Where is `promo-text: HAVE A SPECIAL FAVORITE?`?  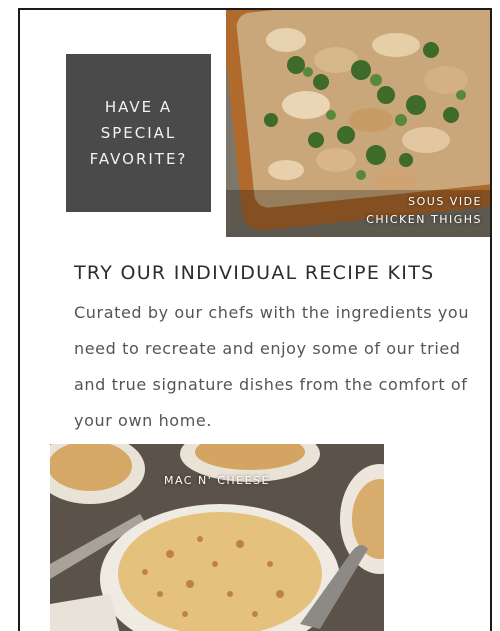 promo-text: HAVE A SPECIAL FAVORITE? is located at coordinates (138, 133).